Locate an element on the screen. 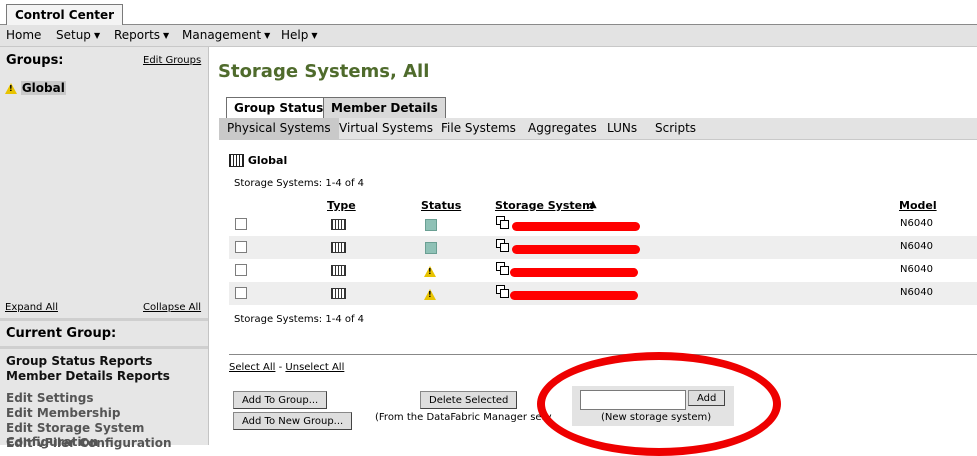 The height and width of the screenshot is (456, 977). edit-vfiler-configuration-link: Edit vFiler Configuration is located at coordinates (89, 443).